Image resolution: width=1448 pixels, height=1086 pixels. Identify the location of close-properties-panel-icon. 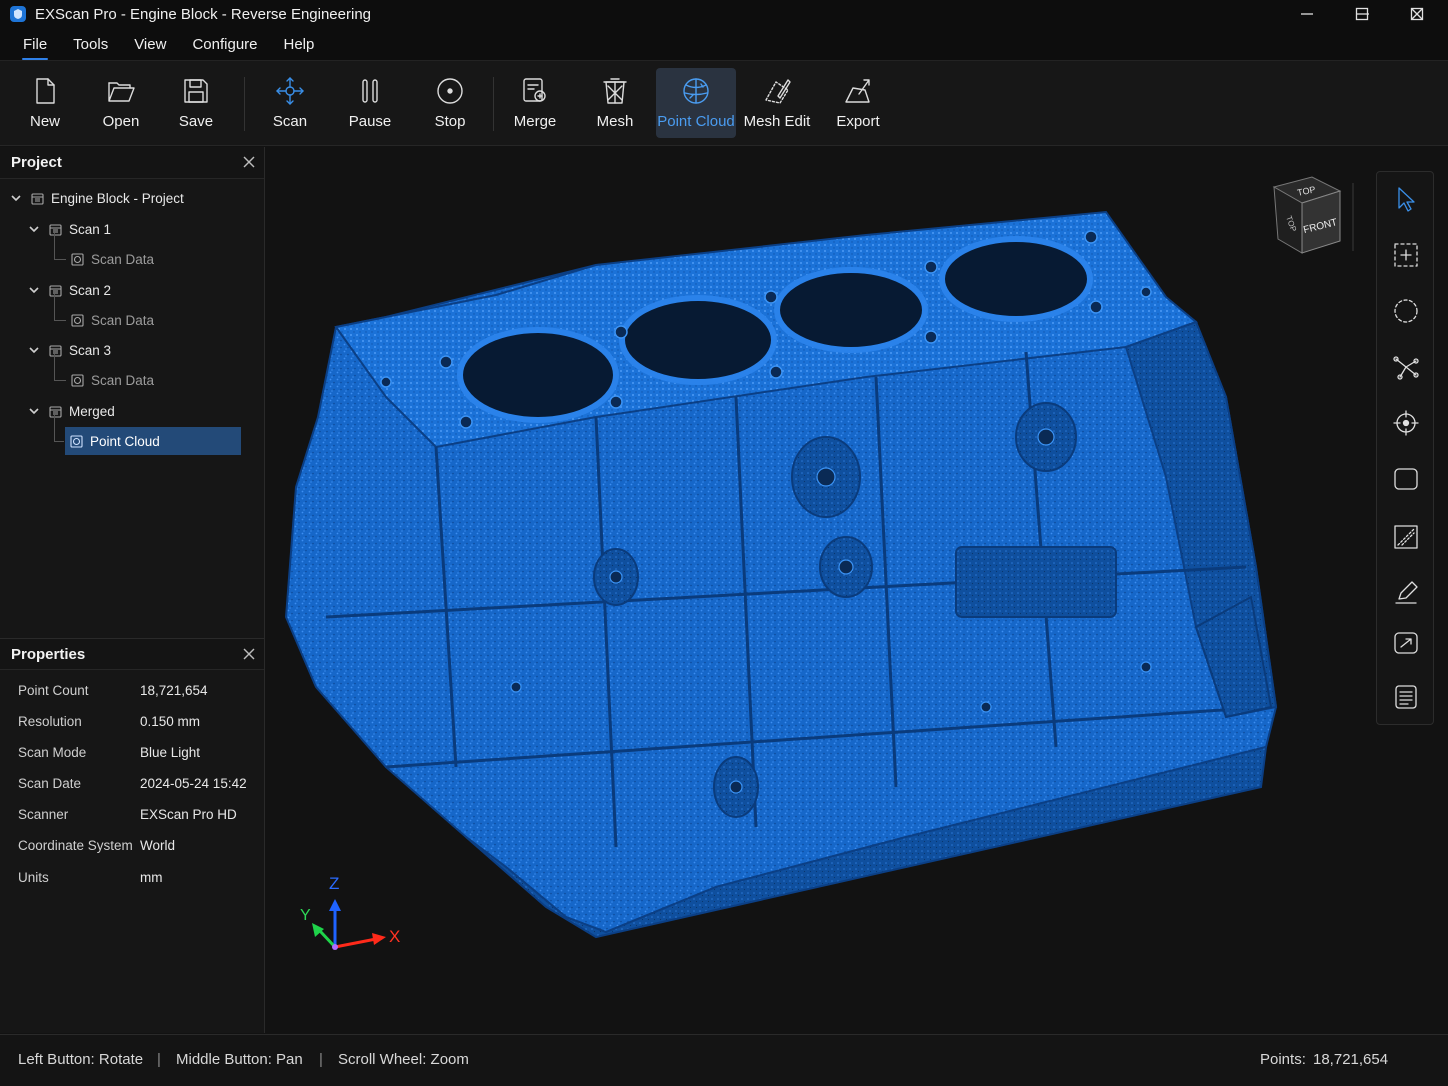
(249, 654).